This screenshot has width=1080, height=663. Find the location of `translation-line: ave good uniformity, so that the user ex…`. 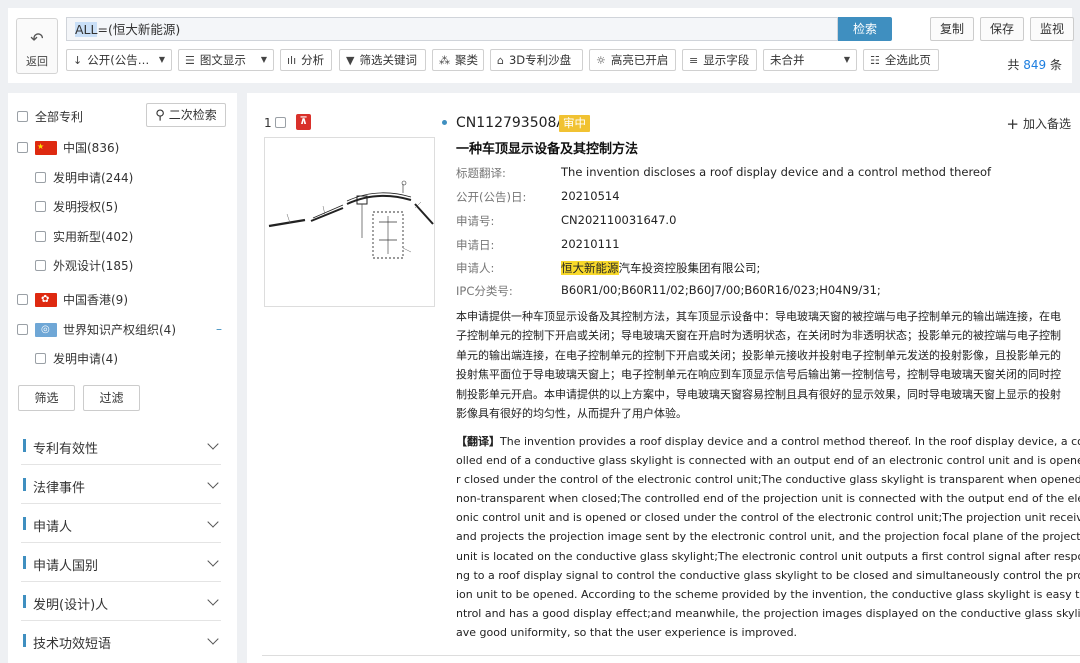

translation-line: ave good uniformity, so that the user ex… is located at coordinates (627, 632).